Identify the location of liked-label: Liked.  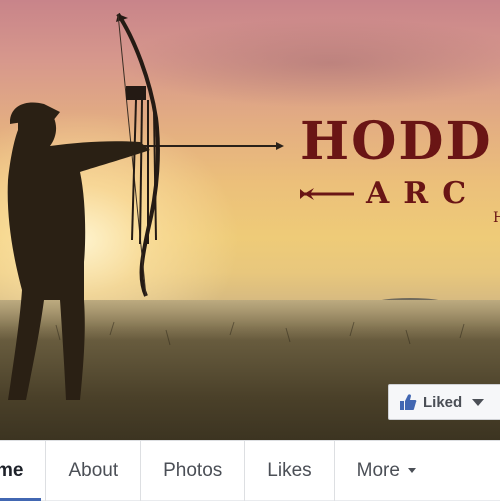
(443, 402).